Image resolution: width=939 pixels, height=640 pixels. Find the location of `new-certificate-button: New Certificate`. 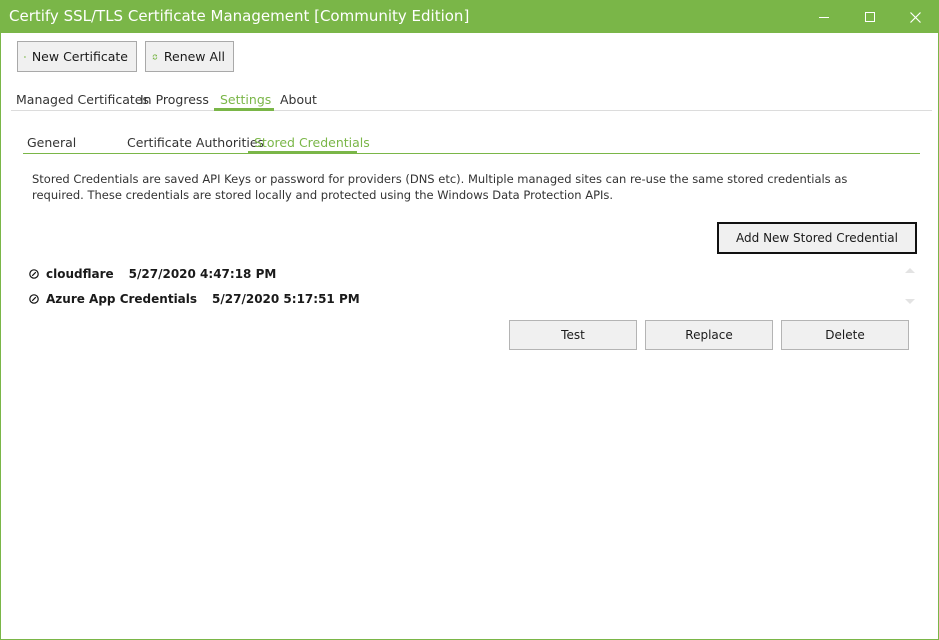

new-certificate-button: New Certificate is located at coordinates (77, 56).